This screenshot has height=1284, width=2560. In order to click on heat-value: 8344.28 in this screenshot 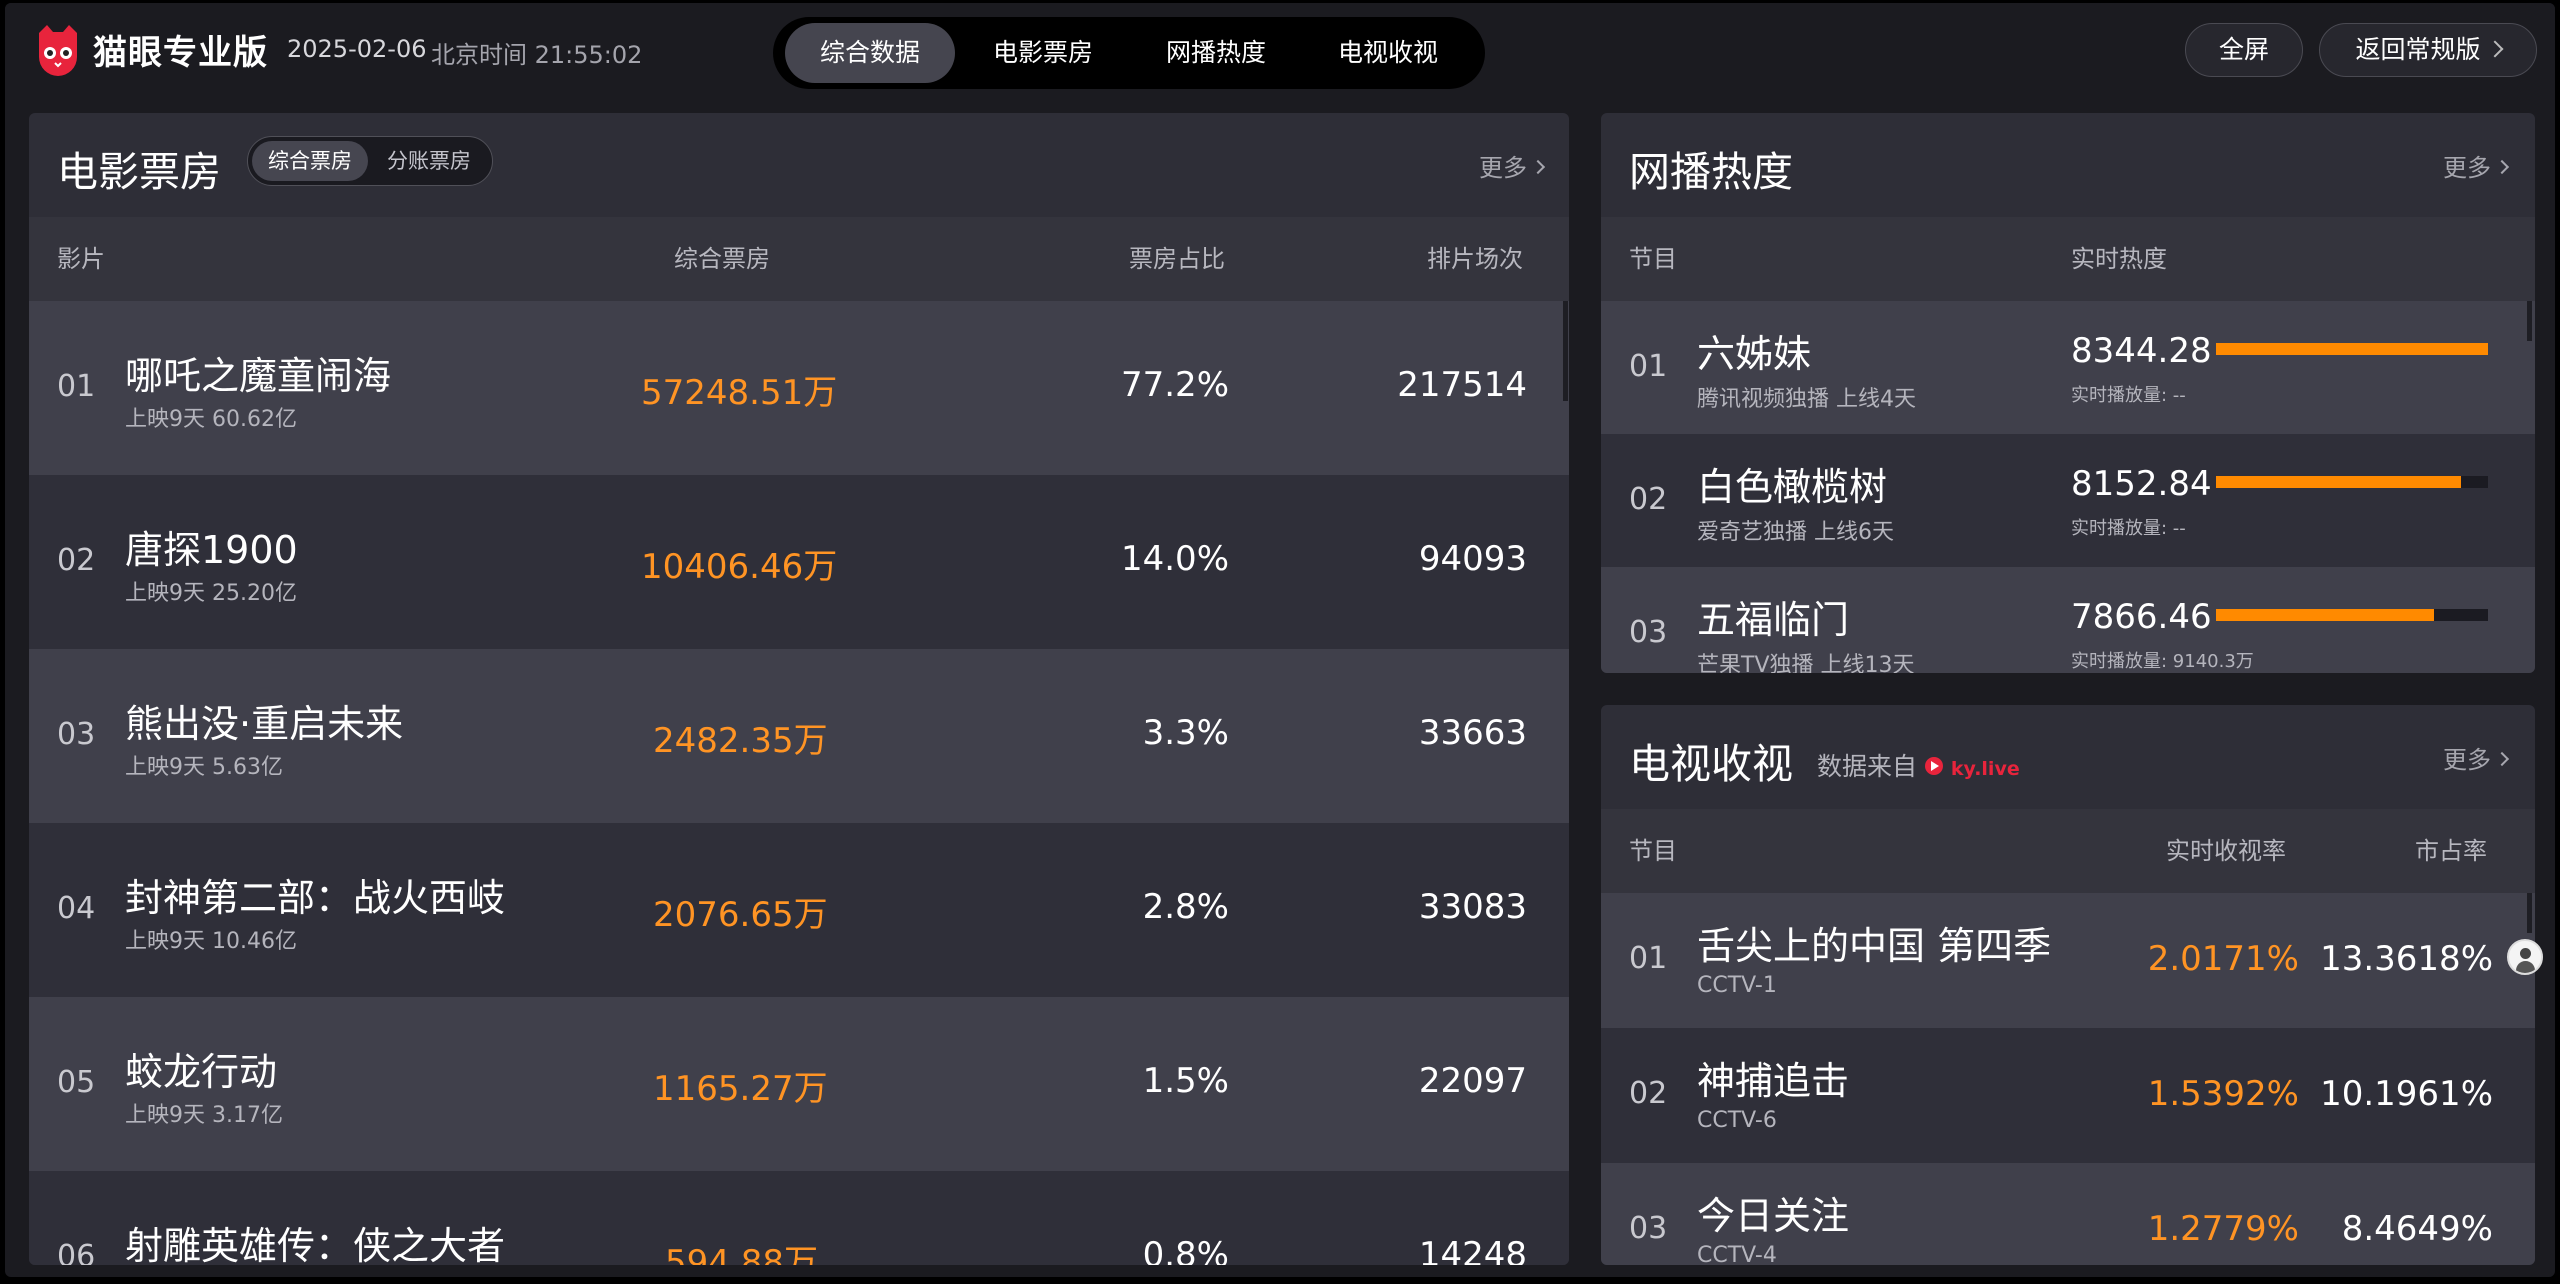, I will do `click(2141, 351)`.